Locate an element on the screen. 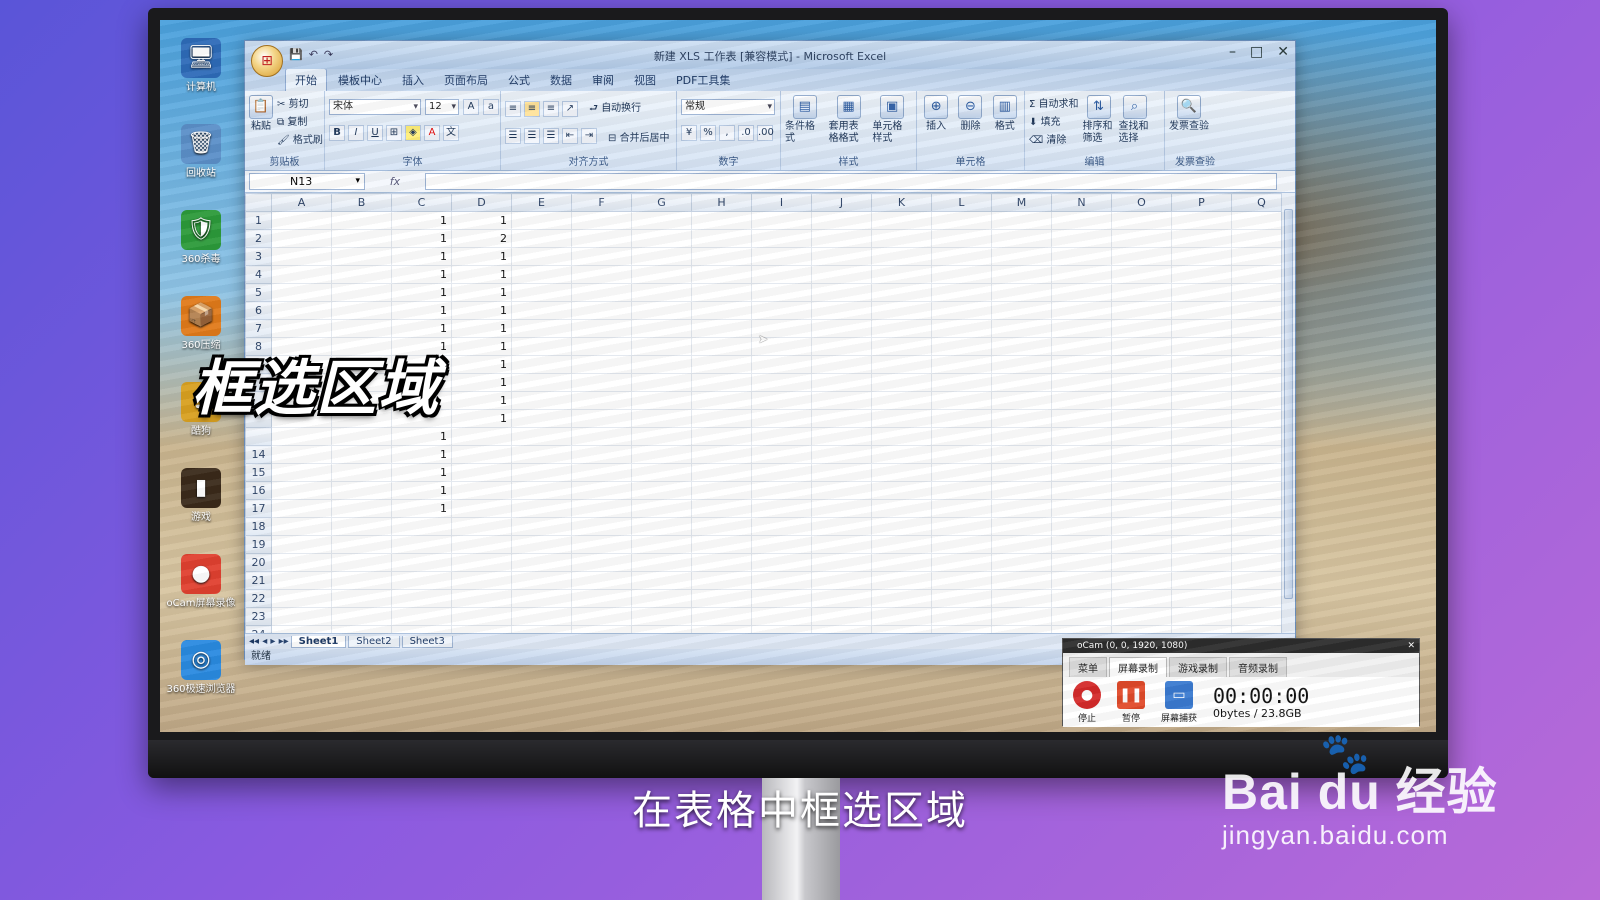 This screenshot has width=1600, height=900. format-as-table-button: ▦ 套用表格格式 is located at coordinates (849, 120).